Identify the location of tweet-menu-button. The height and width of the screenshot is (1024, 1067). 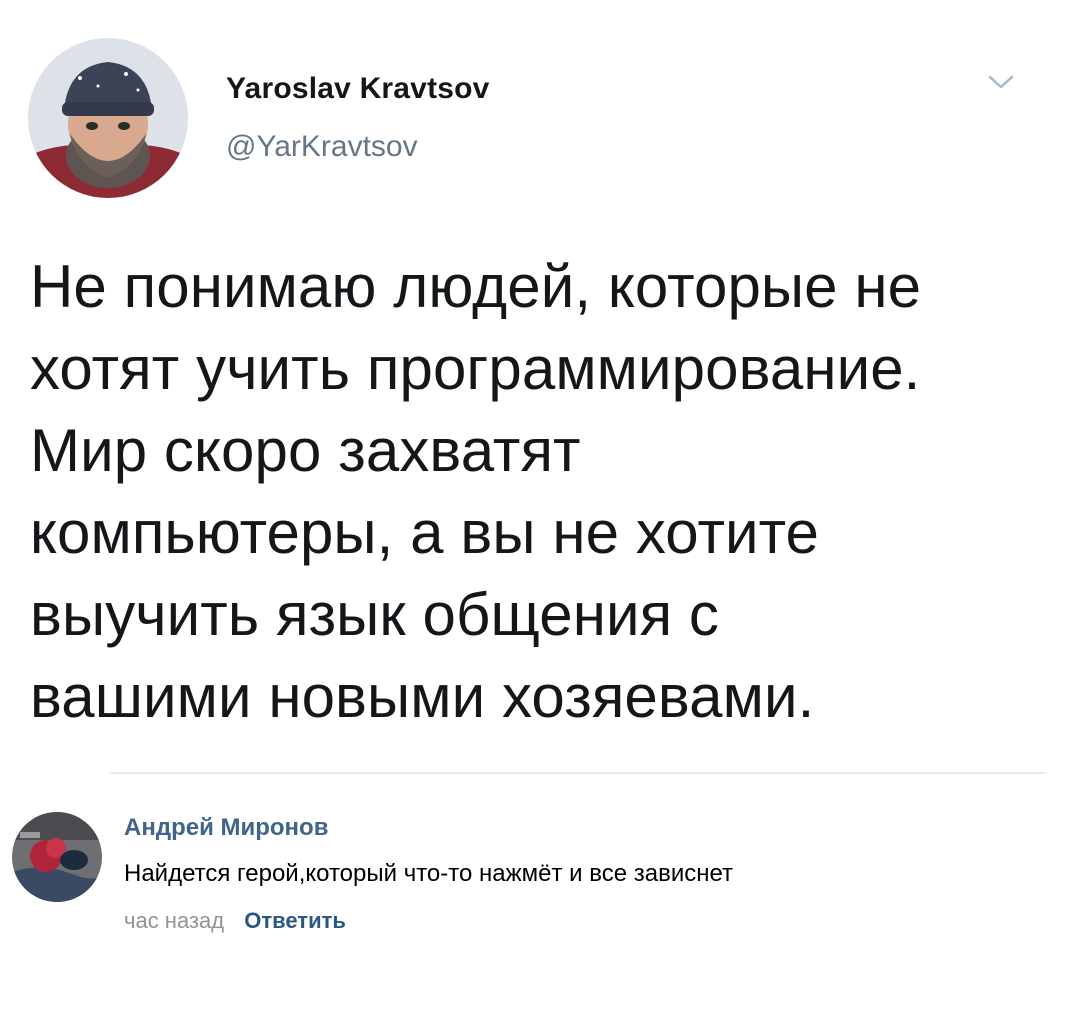
(1001, 82).